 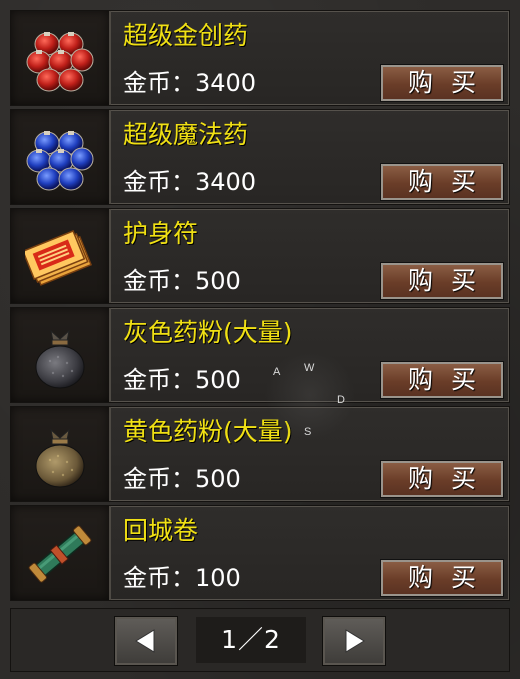 I want to click on left-arrow-icon, so click(x=145, y=641).